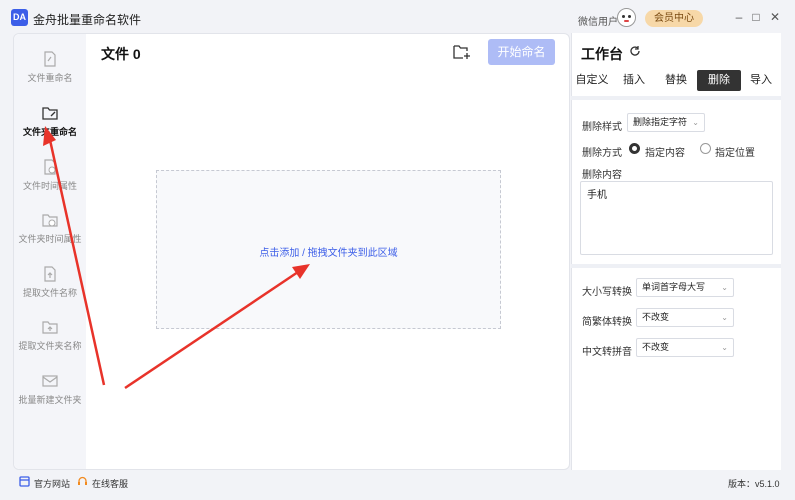 The width and height of the screenshot is (795, 500). What do you see at coordinates (592, 80) in the screenshot?
I see `tab-custom: 自定义` at bounding box center [592, 80].